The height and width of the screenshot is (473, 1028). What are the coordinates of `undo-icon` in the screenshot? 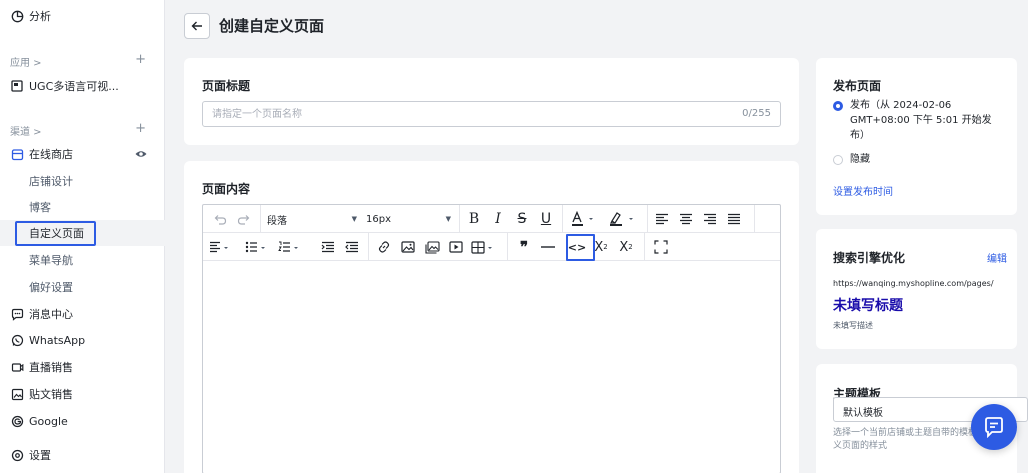 It's located at (220, 219).